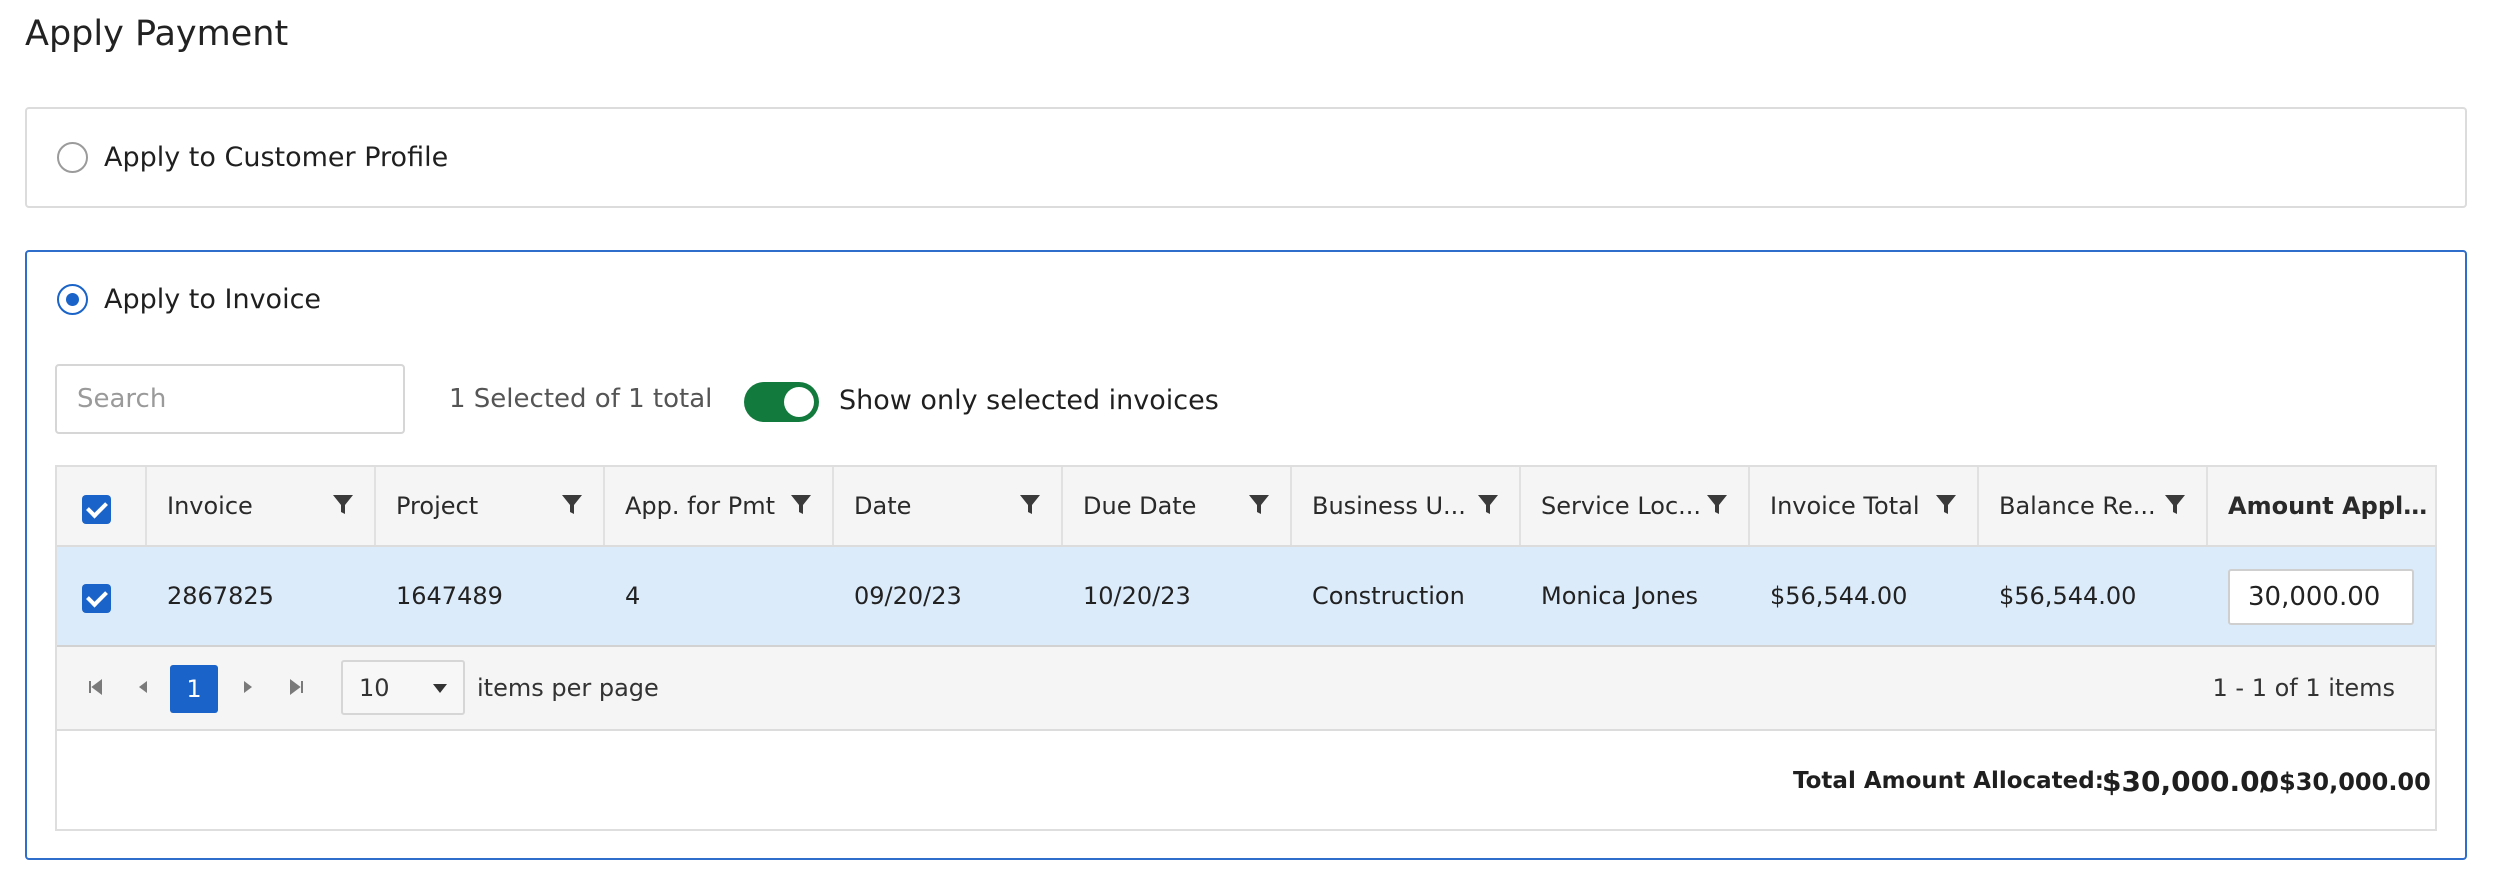 This screenshot has width=2500, height=884. I want to click on select-all-checkbox, so click(96, 509).